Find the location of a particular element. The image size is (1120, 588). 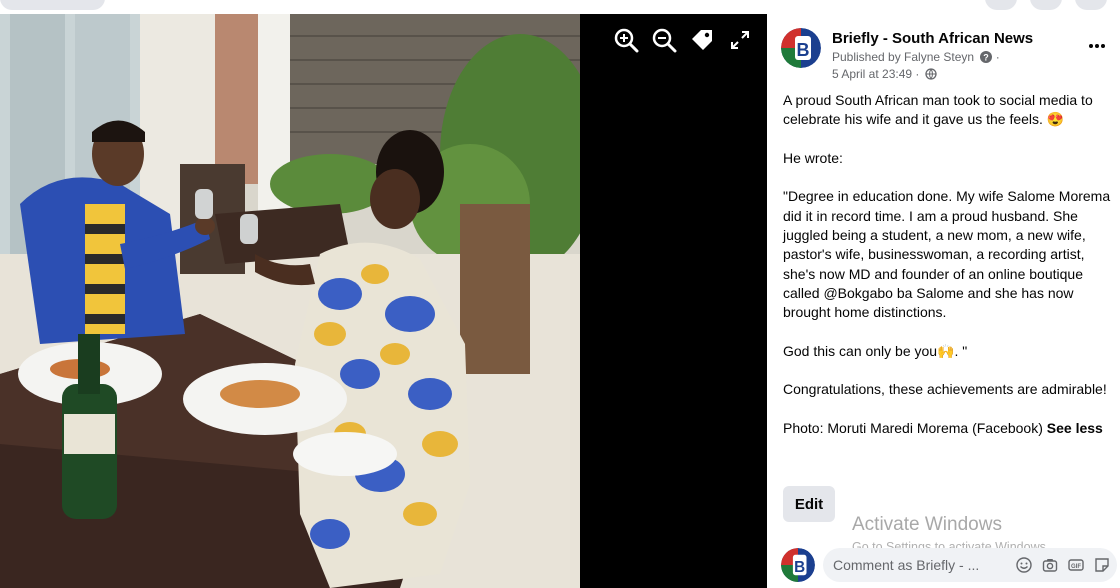

published-by-text: Published by Falyne Steyn is located at coordinates (903, 57).